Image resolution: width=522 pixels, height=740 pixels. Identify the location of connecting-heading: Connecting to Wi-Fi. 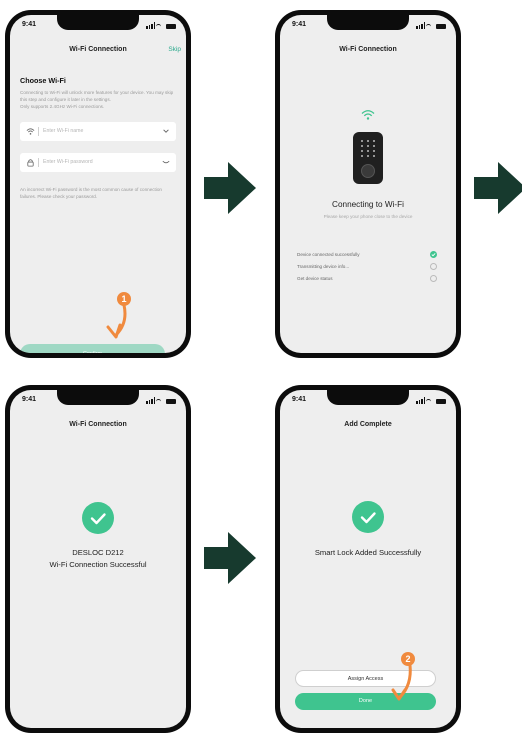
(368, 204).